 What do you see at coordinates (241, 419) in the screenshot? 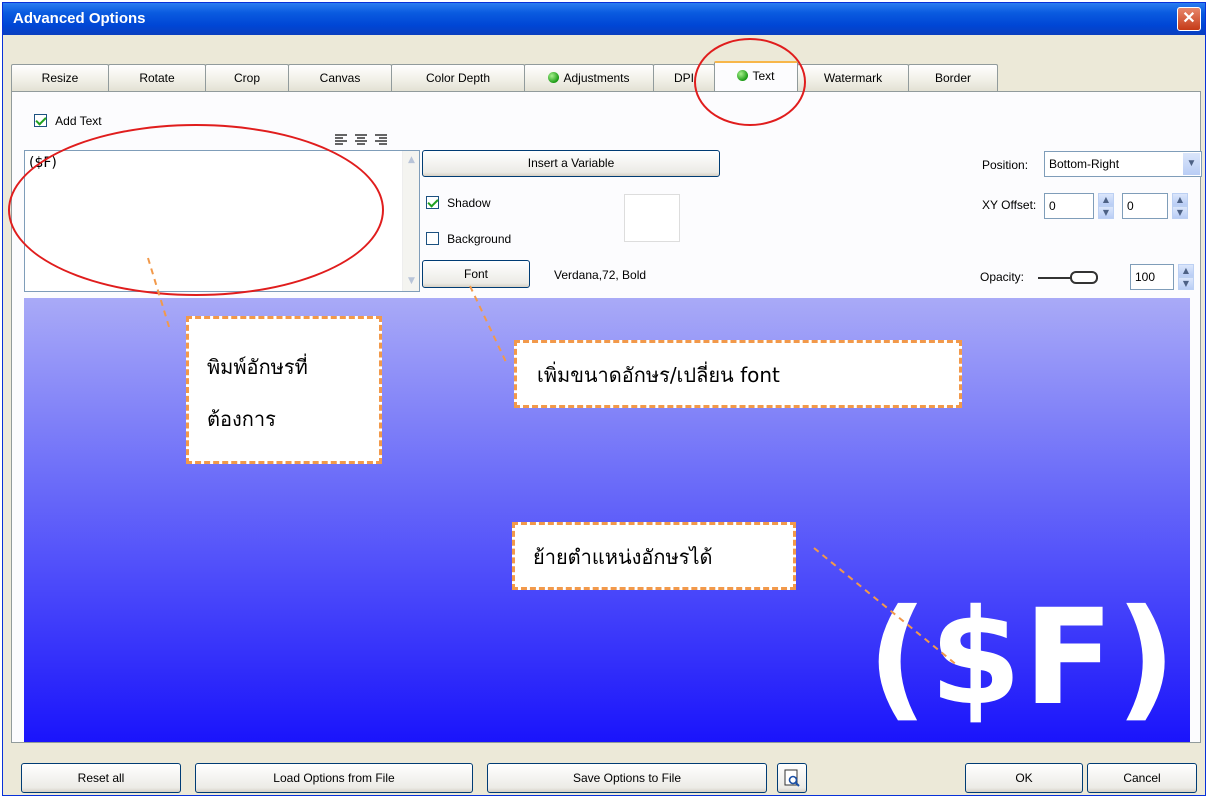
I see `type-text-line2: ต้องการ` at bounding box center [241, 419].